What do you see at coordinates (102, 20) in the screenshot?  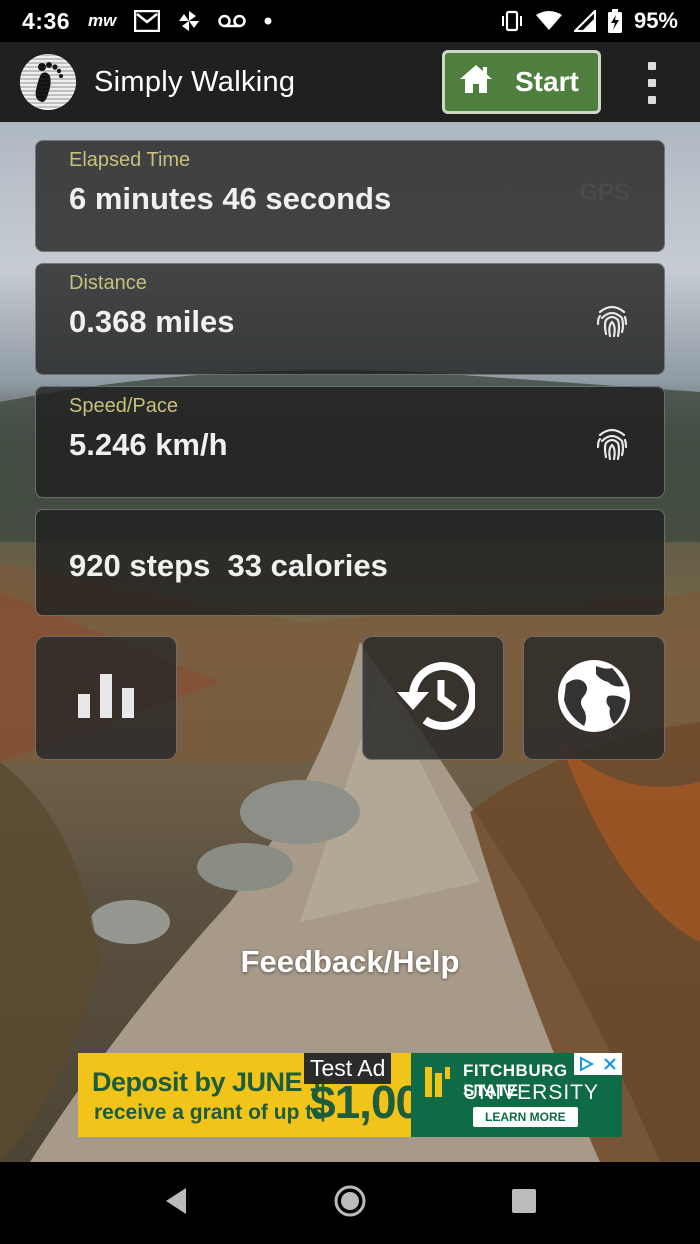 I see `mw-icon: mw` at bounding box center [102, 20].